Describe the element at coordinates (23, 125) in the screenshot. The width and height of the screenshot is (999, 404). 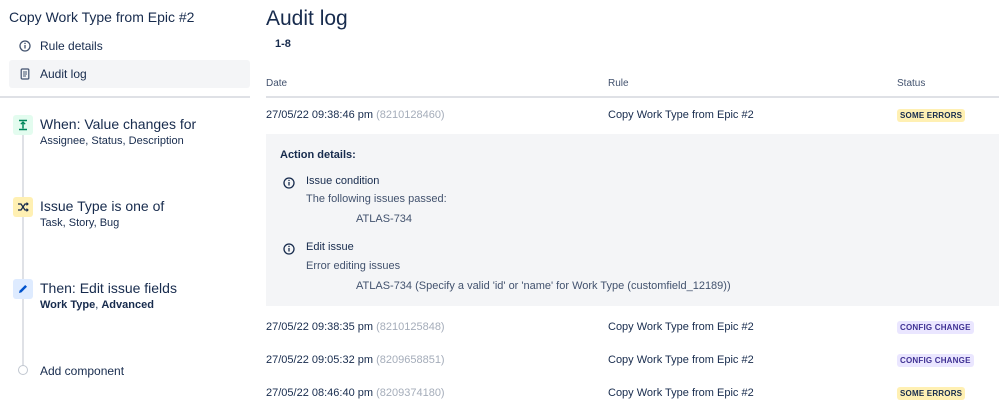
I see `trigger-icon` at that location.